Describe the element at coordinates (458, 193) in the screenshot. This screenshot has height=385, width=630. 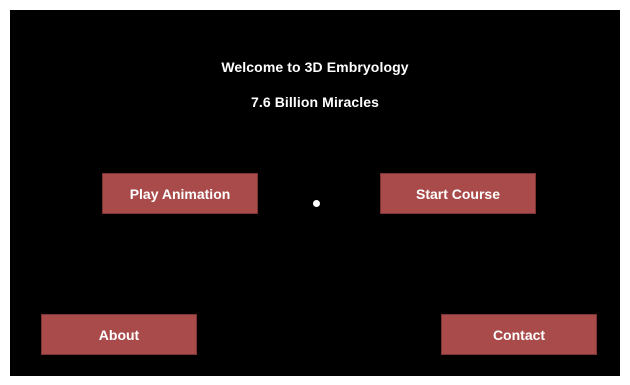
I see `start-course-button: Start Course` at that location.